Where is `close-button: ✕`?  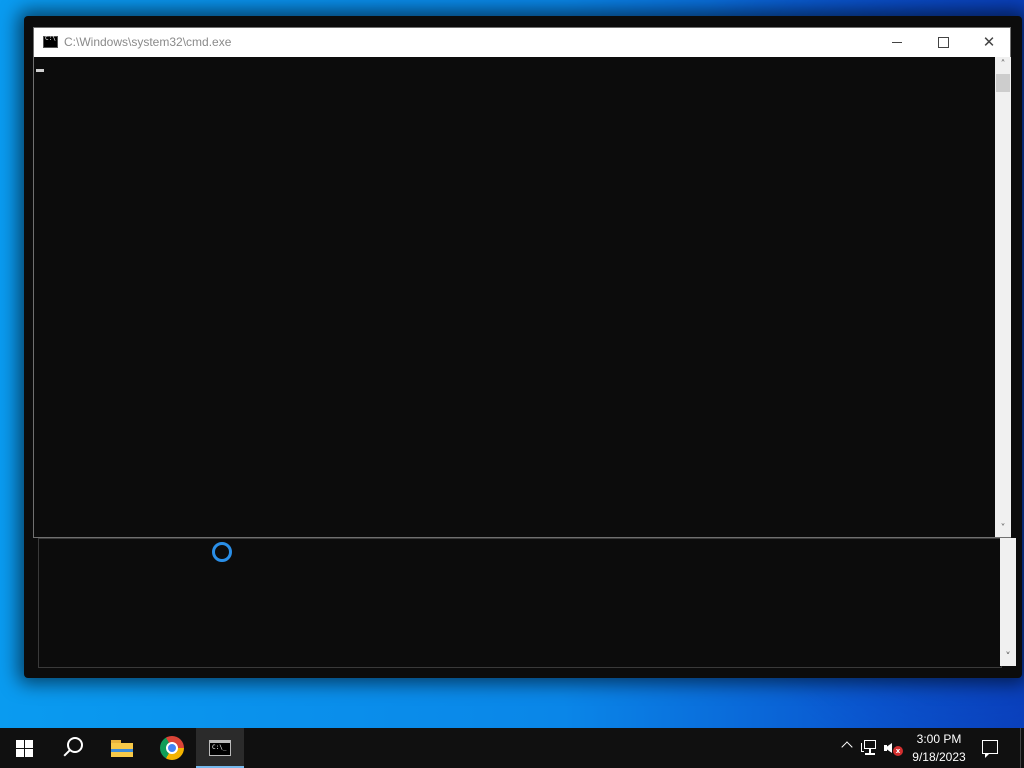
close-button: ✕ is located at coordinates (989, 42).